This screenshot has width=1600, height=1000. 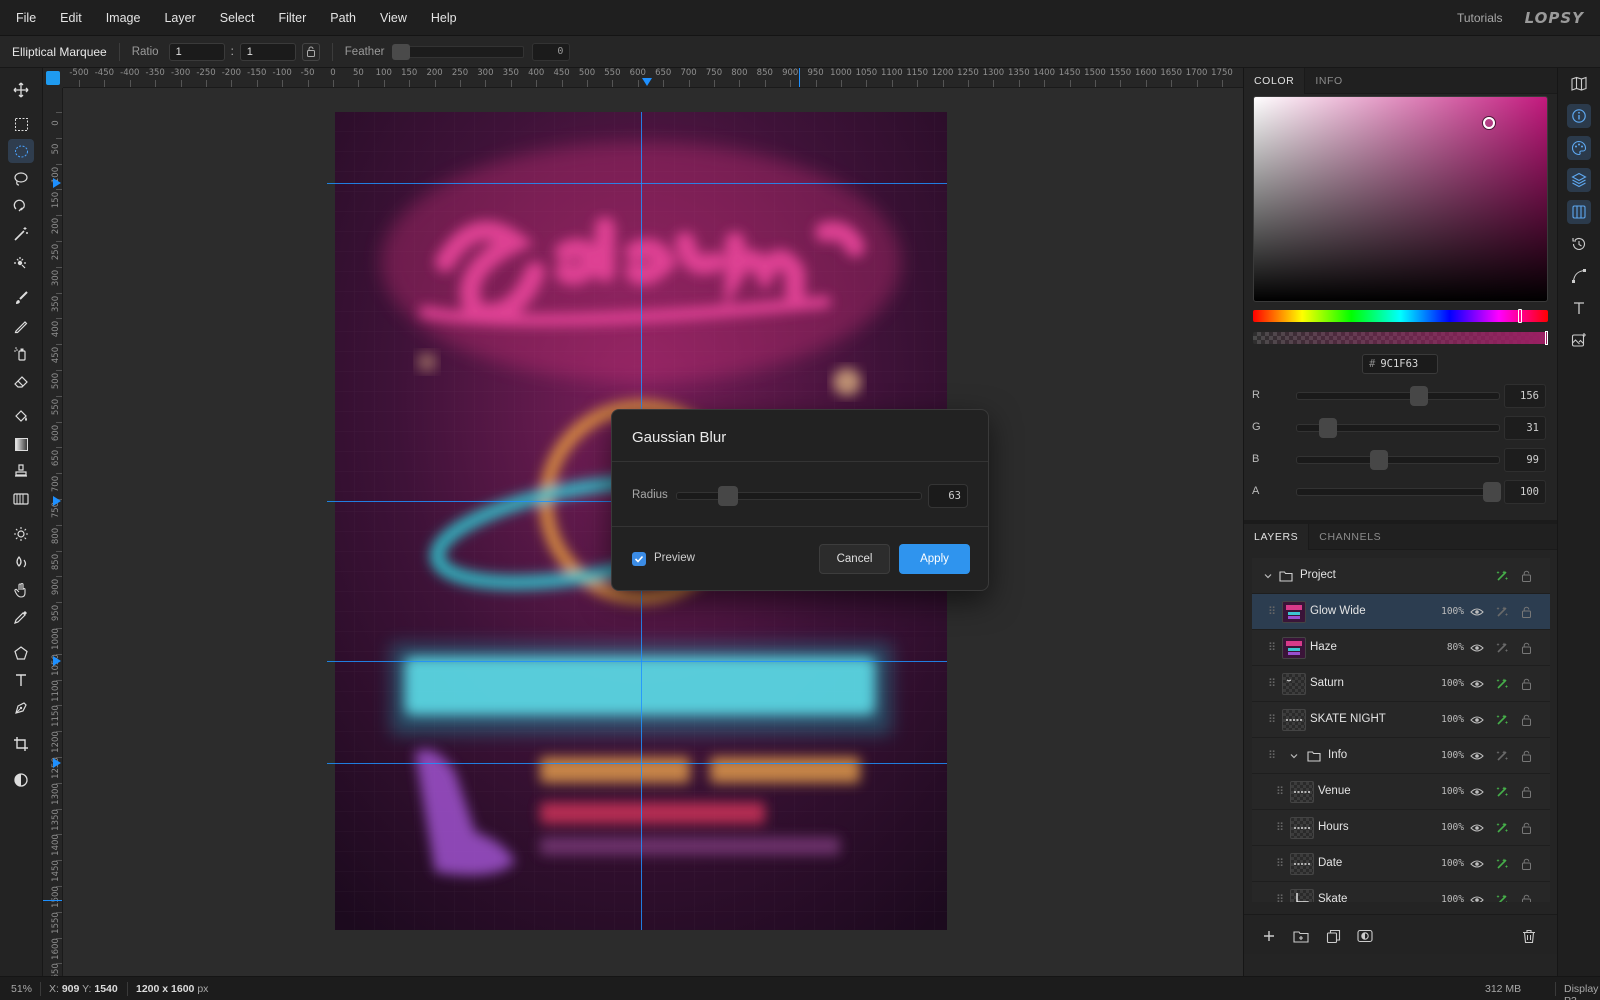 I want to click on color-picker-handle, so click(x=1489, y=123).